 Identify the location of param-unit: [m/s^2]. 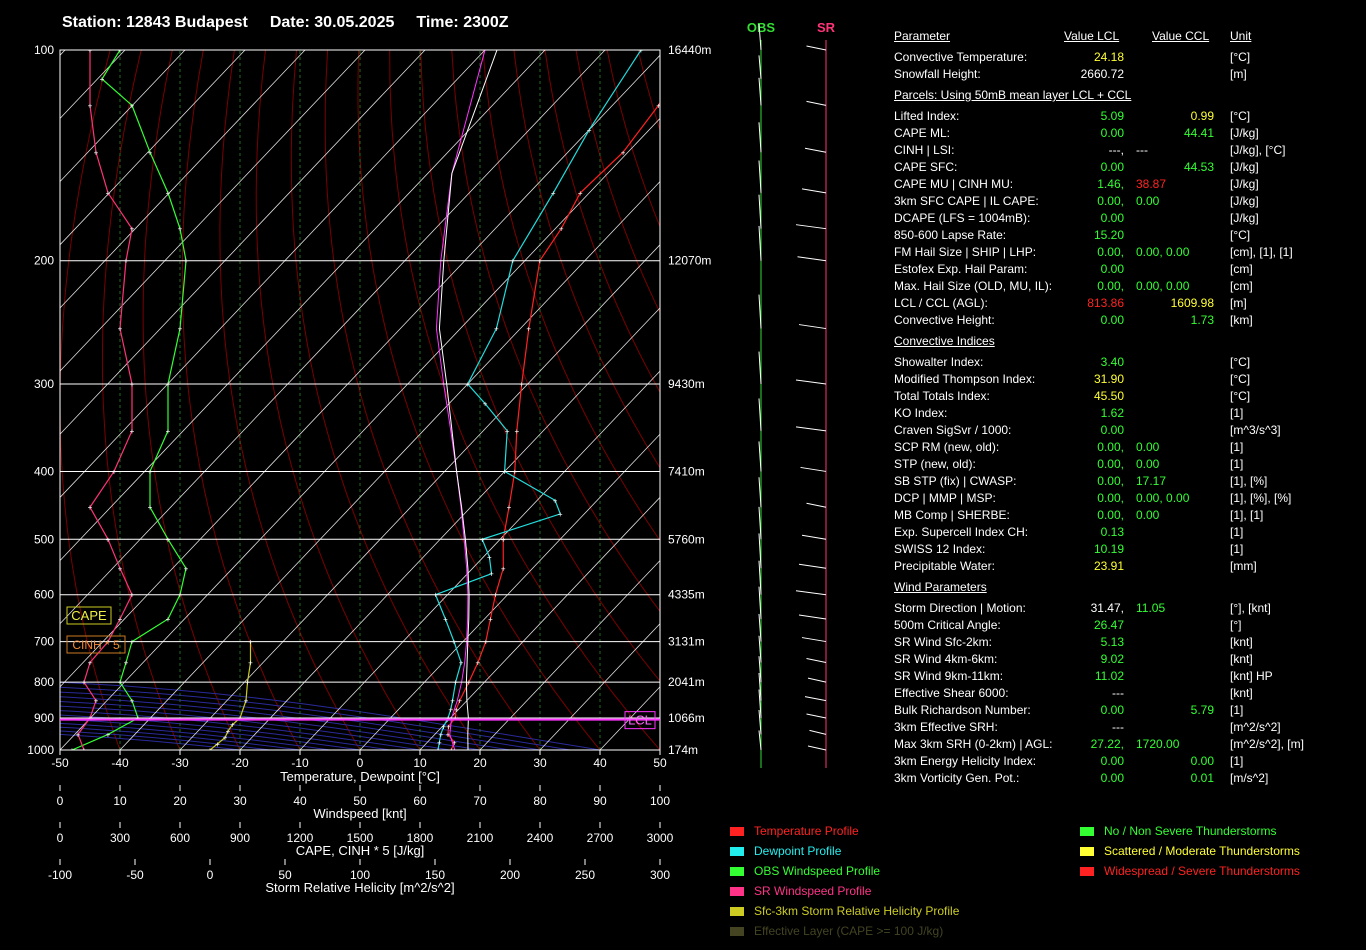
(1249, 778).